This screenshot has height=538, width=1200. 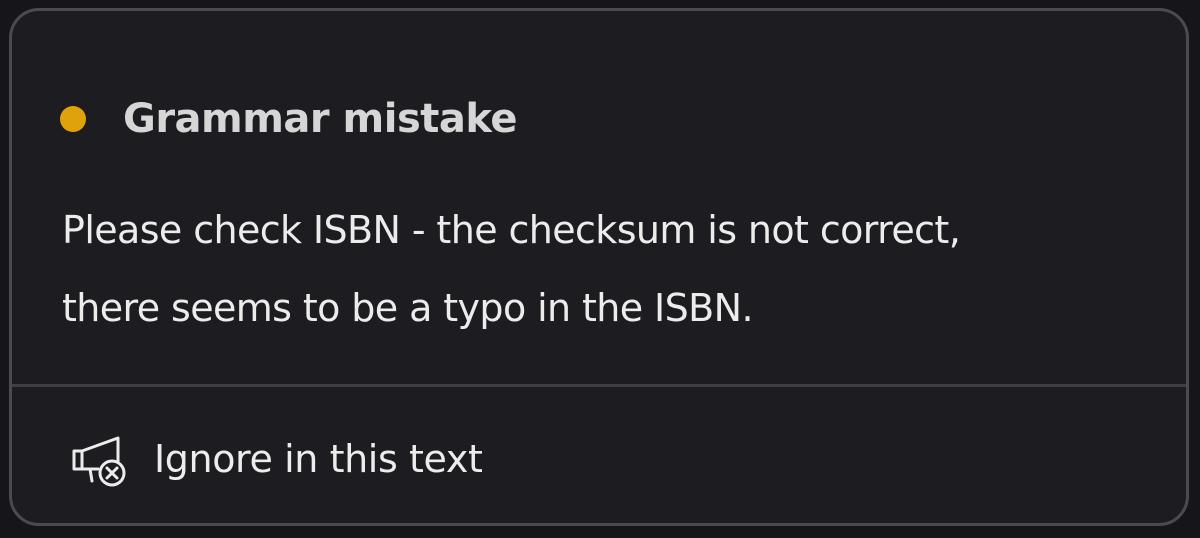 I want to click on suggestion-header: Grammar mistake, so click(x=289, y=119).